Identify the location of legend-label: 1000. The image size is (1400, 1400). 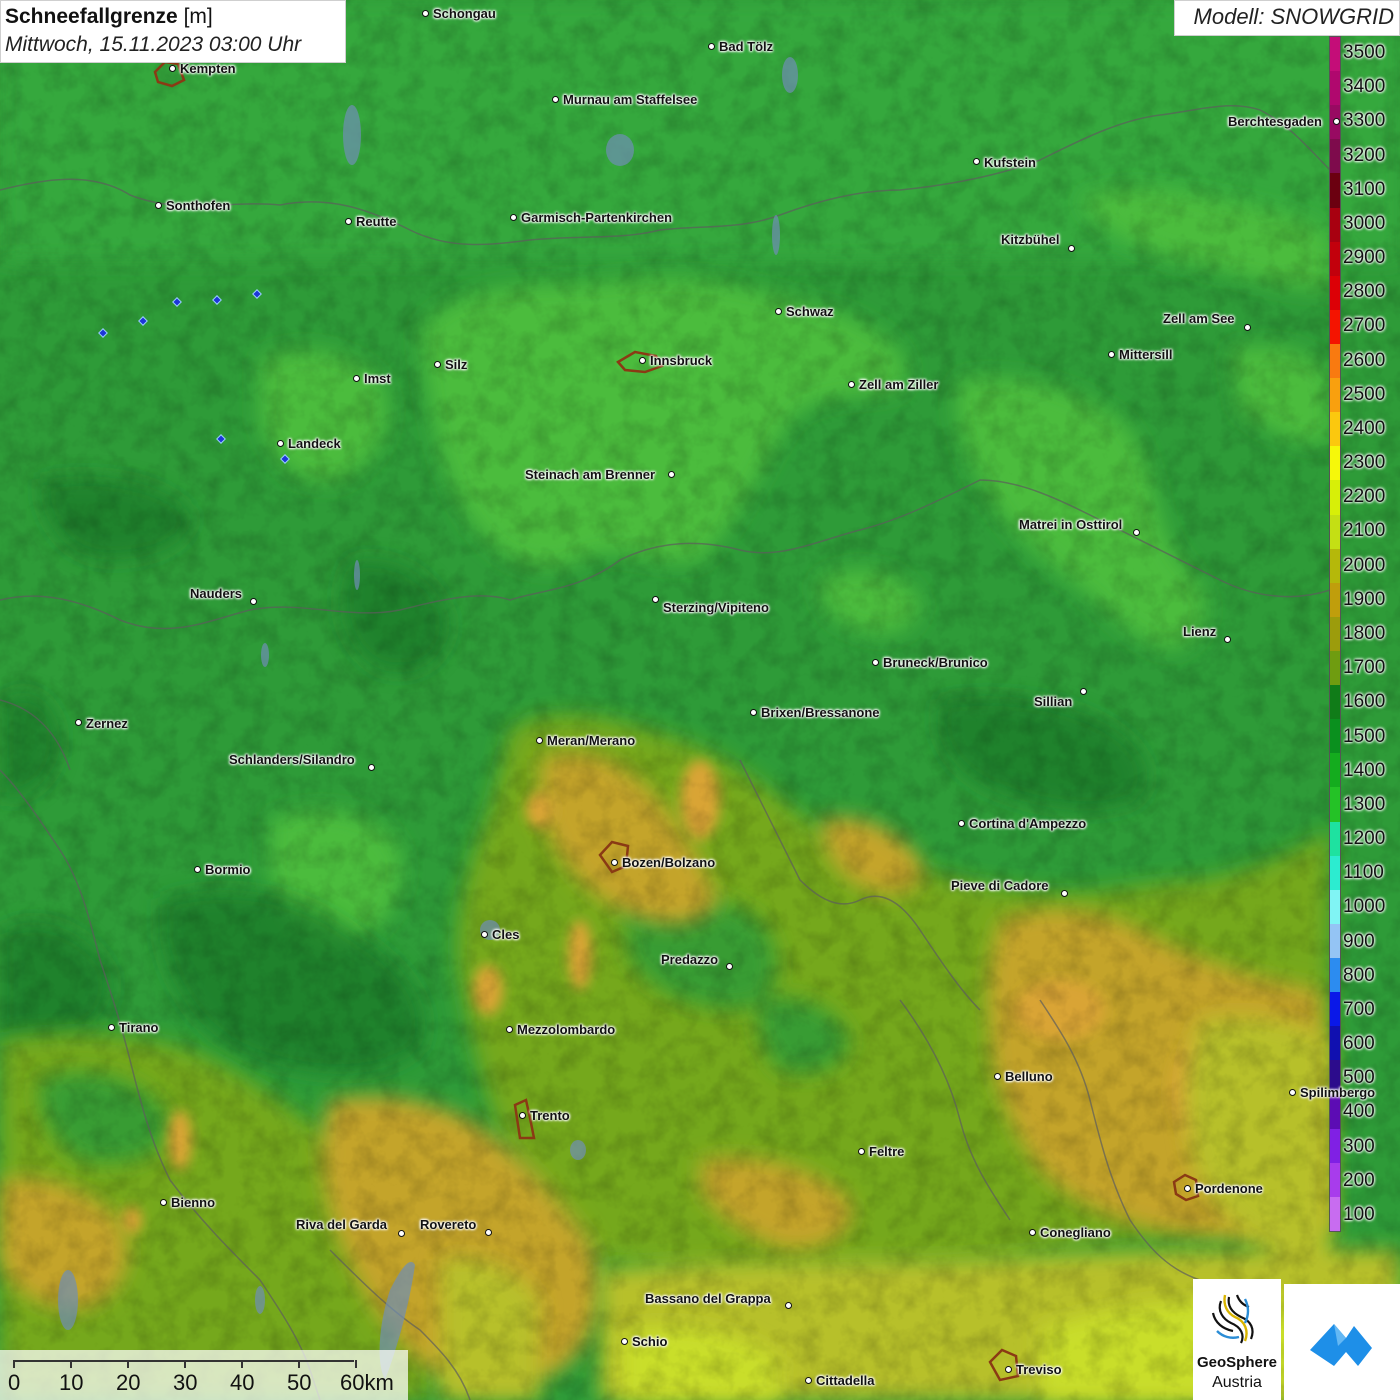
(1364, 907).